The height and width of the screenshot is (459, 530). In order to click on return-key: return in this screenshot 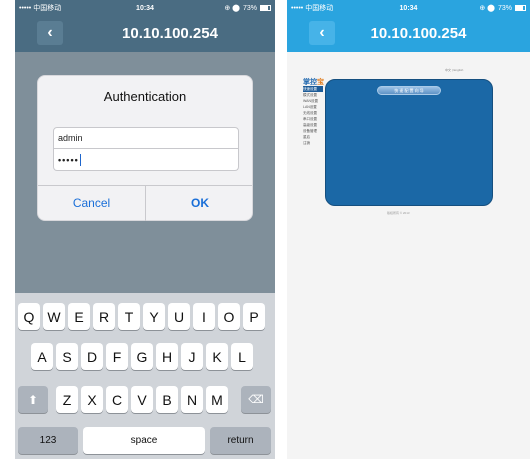, I will do `click(240, 440)`.